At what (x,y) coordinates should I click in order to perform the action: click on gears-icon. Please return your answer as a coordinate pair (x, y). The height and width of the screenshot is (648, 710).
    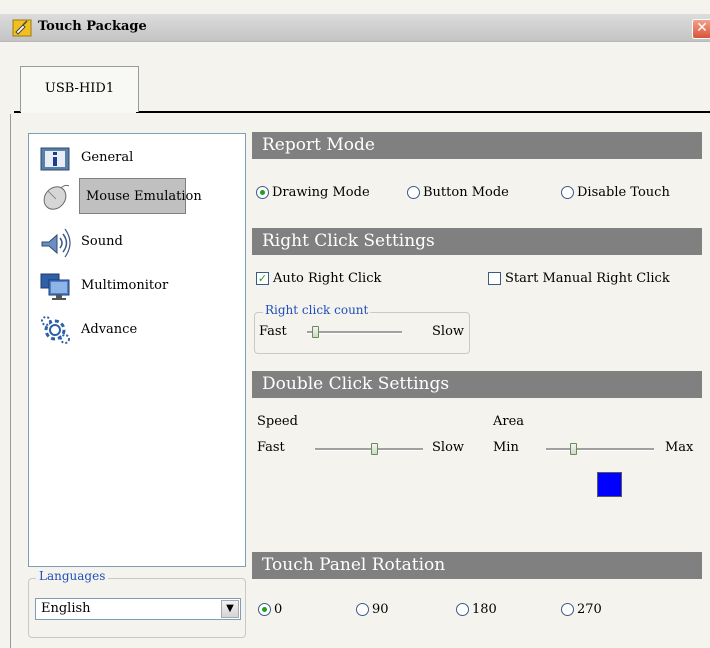
    Looking at the image, I should click on (55, 330).